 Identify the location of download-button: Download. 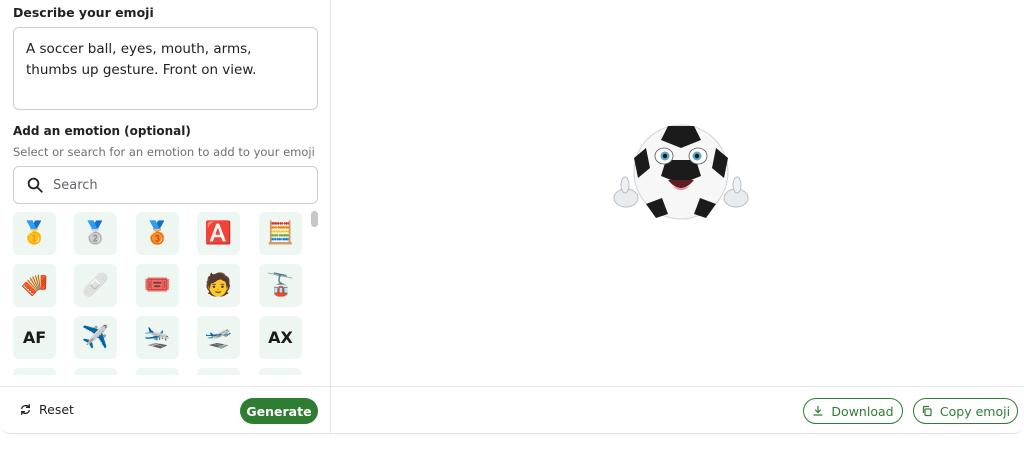
(853, 411).